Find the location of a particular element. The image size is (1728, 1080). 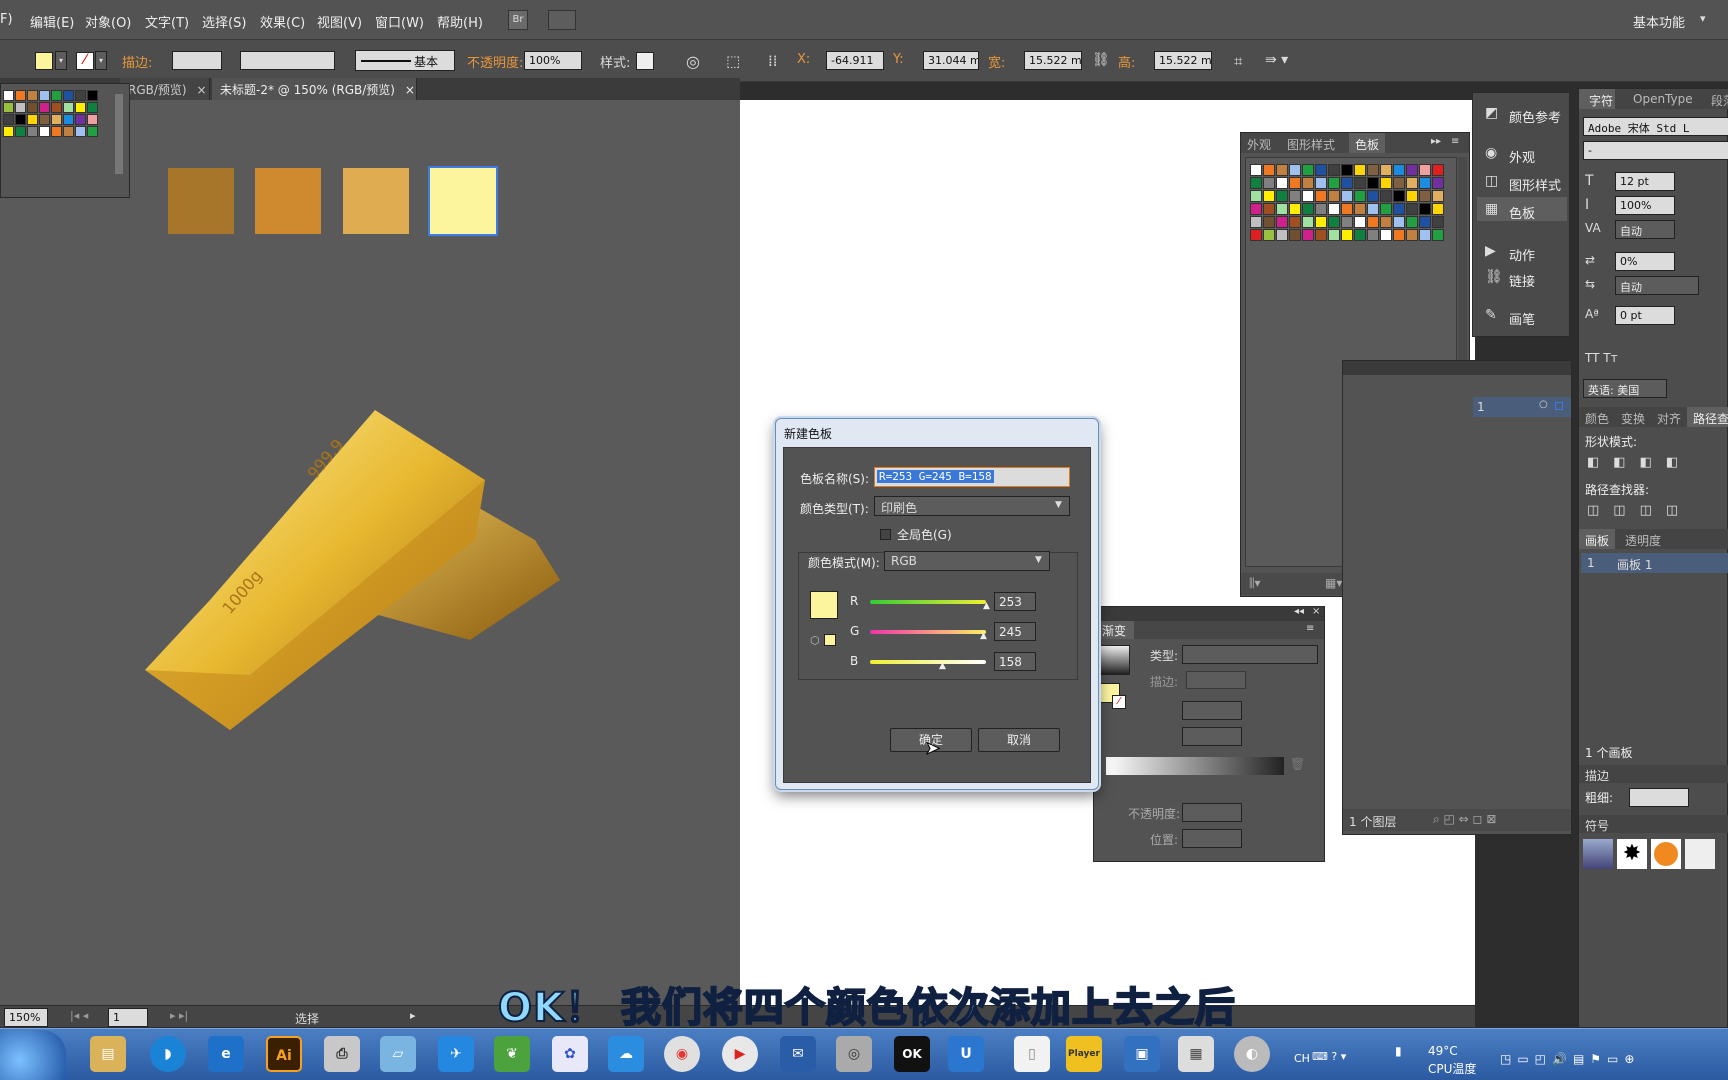

tab-artboards: 画板 is located at coordinates (1597, 539).